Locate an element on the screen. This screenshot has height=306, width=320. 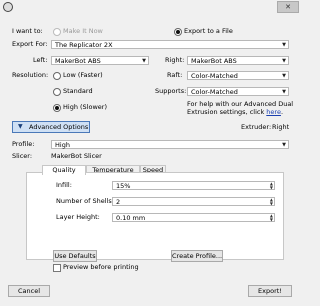
layer-height-value: 0.10 mm is located at coordinates (131, 218).